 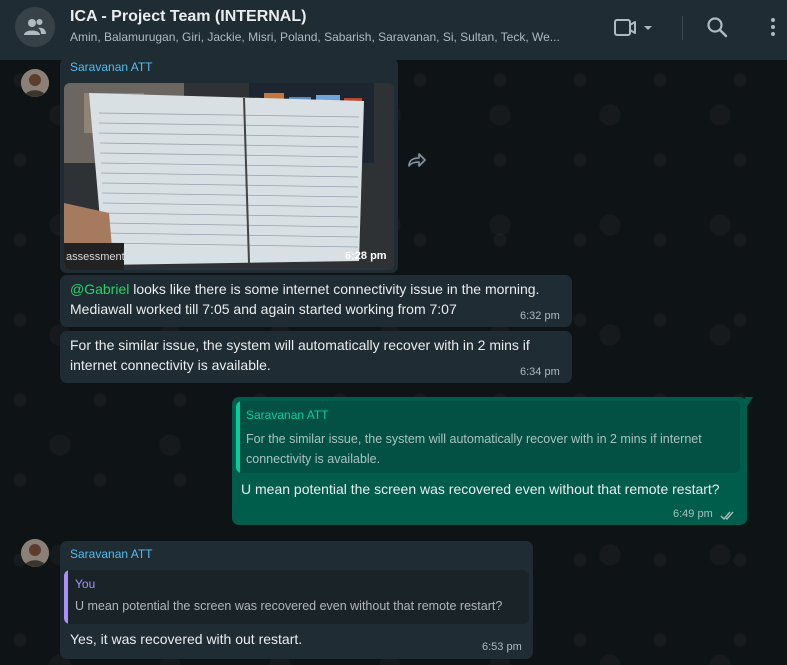 What do you see at coordinates (693, 514) in the screenshot?
I see `message-time: 6:49 pm` at bounding box center [693, 514].